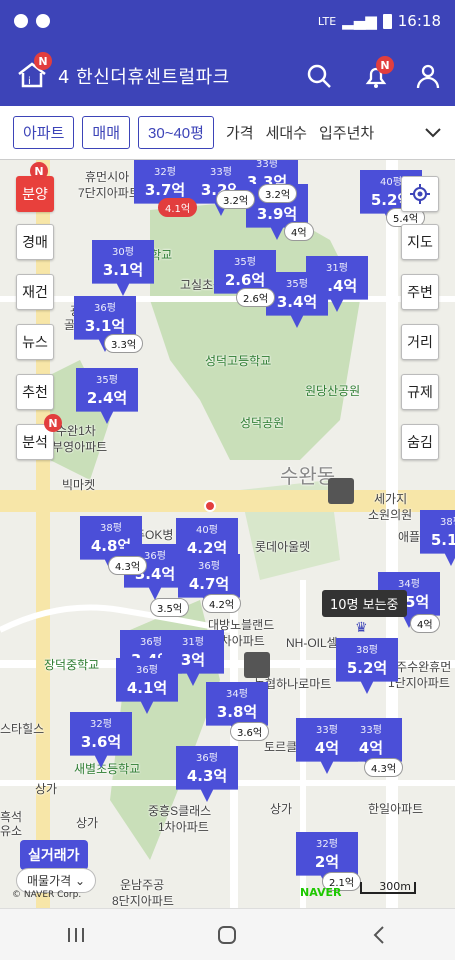 This screenshot has height=960, width=455. I want to click on back-button, so click(379, 935).